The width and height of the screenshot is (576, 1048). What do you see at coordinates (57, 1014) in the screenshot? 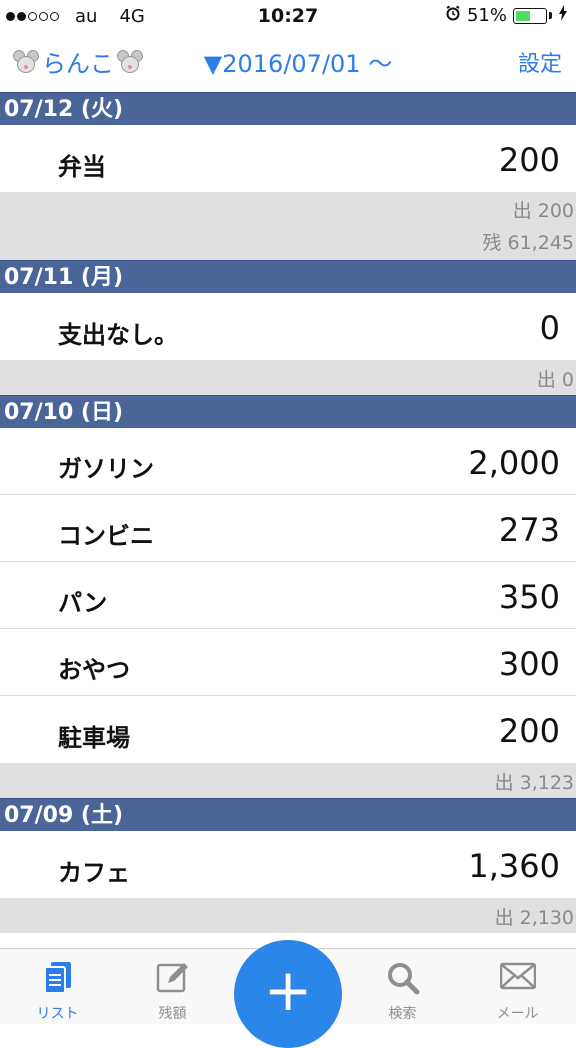
I see `tab-list-label: リスト` at bounding box center [57, 1014].